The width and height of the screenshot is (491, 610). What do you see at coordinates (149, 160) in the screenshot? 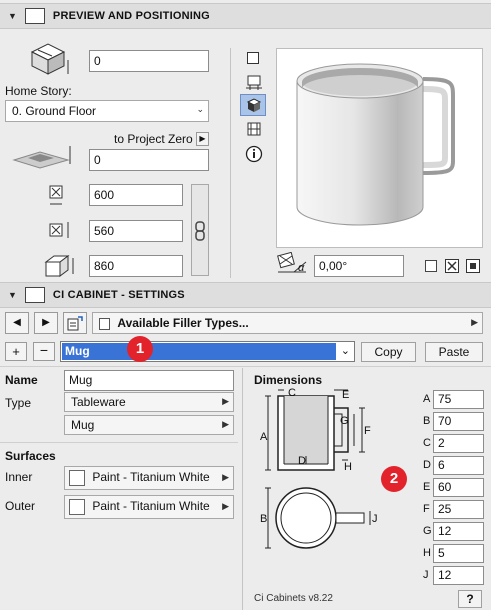
I see `project-zero-field: 0` at bounding box center [149, 160].